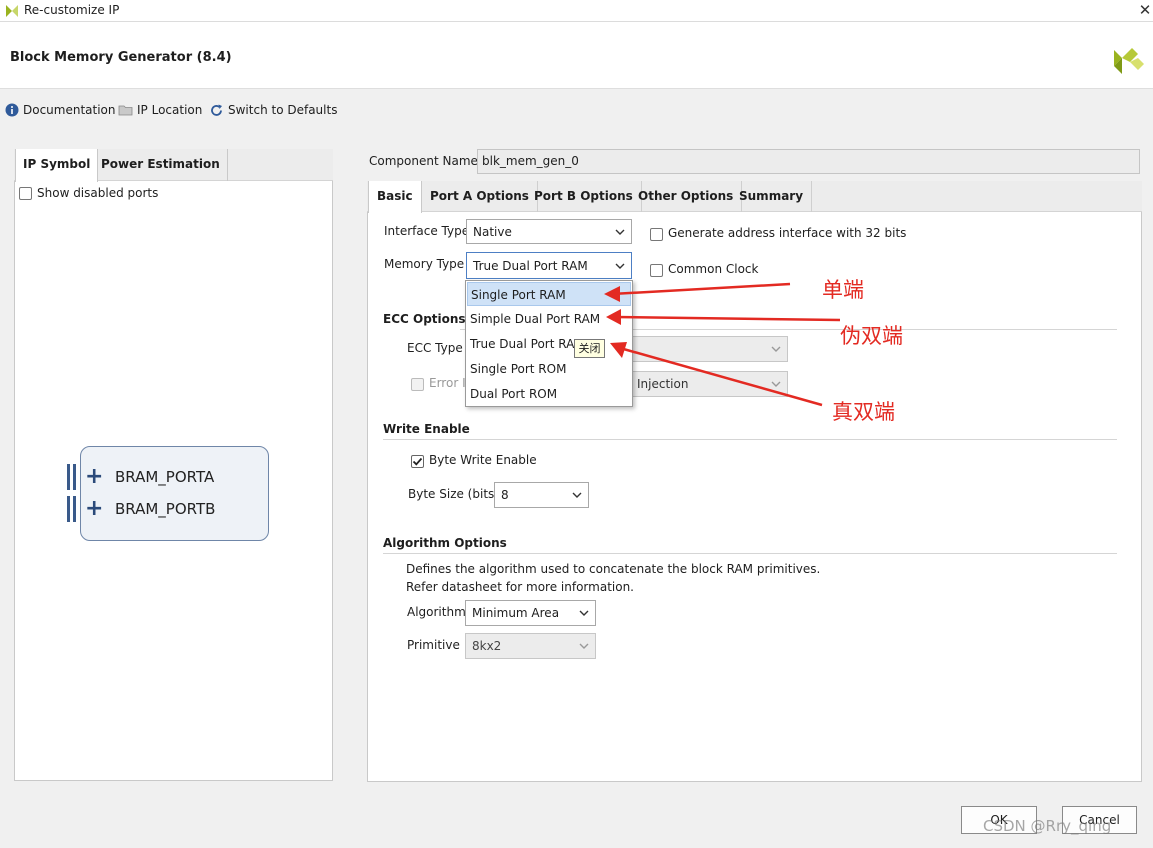 The height and width of the screenshot is (848, 1153). What do you see at coordinates (808, 161) in the screenshot?
I see `component-name-input: blk_mem_gen_0` at bounding box center [808, 161].